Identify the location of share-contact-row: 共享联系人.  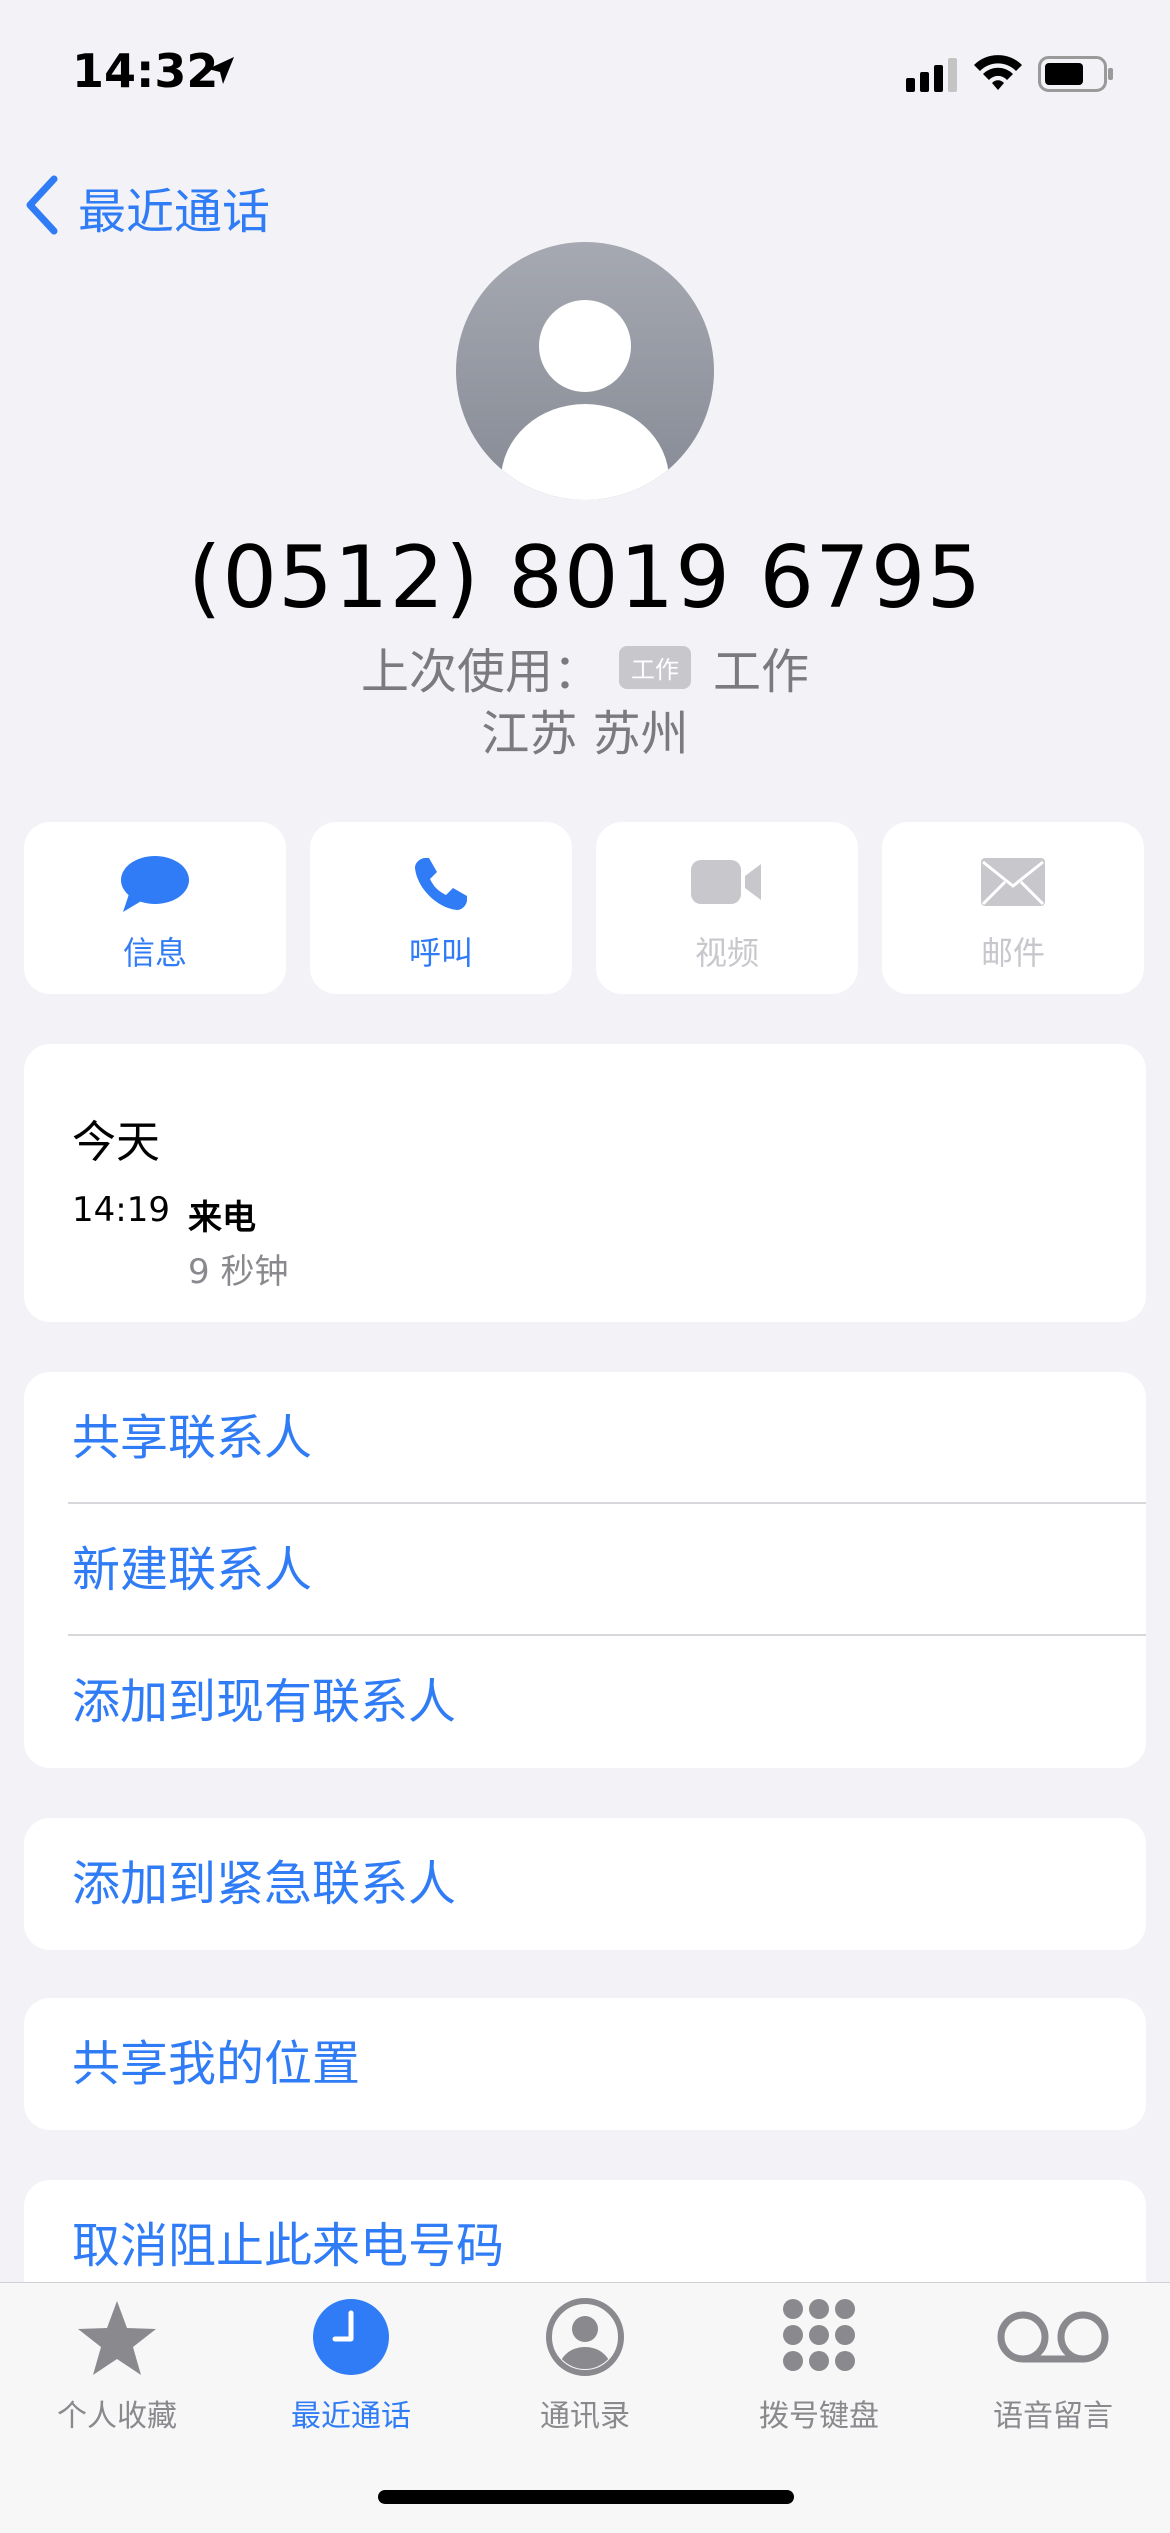
(585, 1438).